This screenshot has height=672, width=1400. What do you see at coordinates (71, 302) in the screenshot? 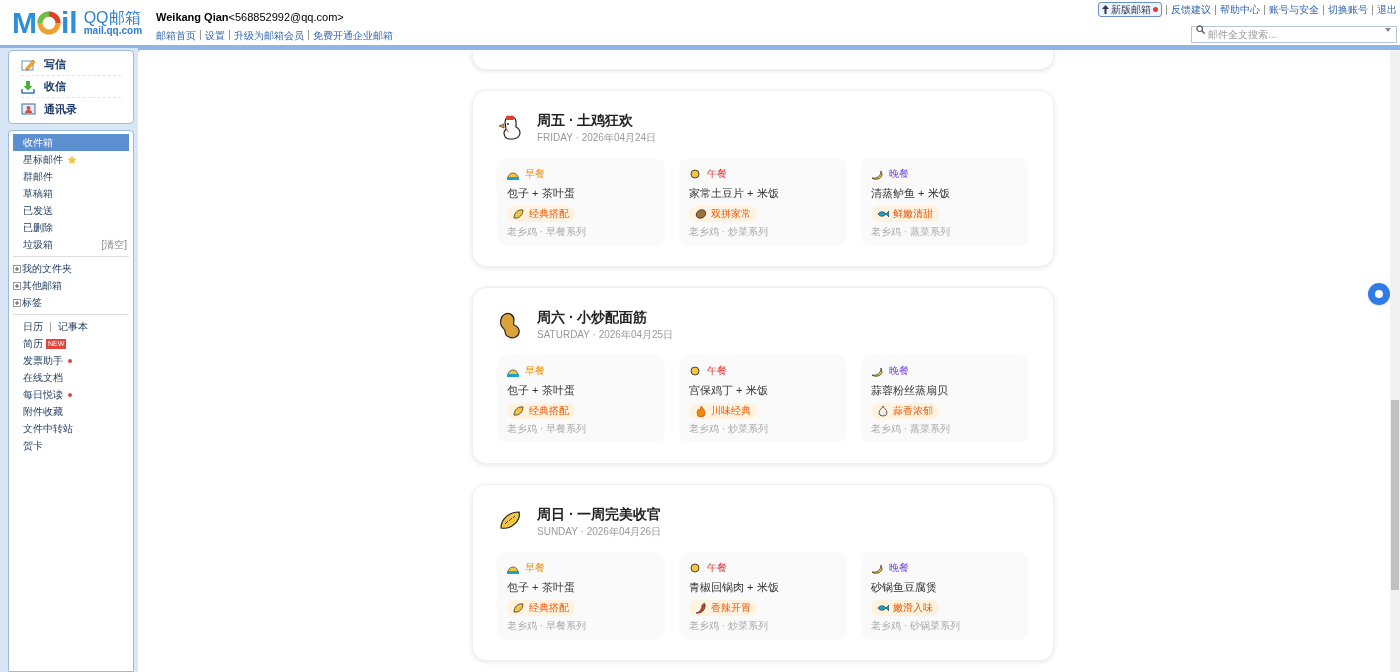
I see `folder-group: 标签` at bounding box center [71, 302].